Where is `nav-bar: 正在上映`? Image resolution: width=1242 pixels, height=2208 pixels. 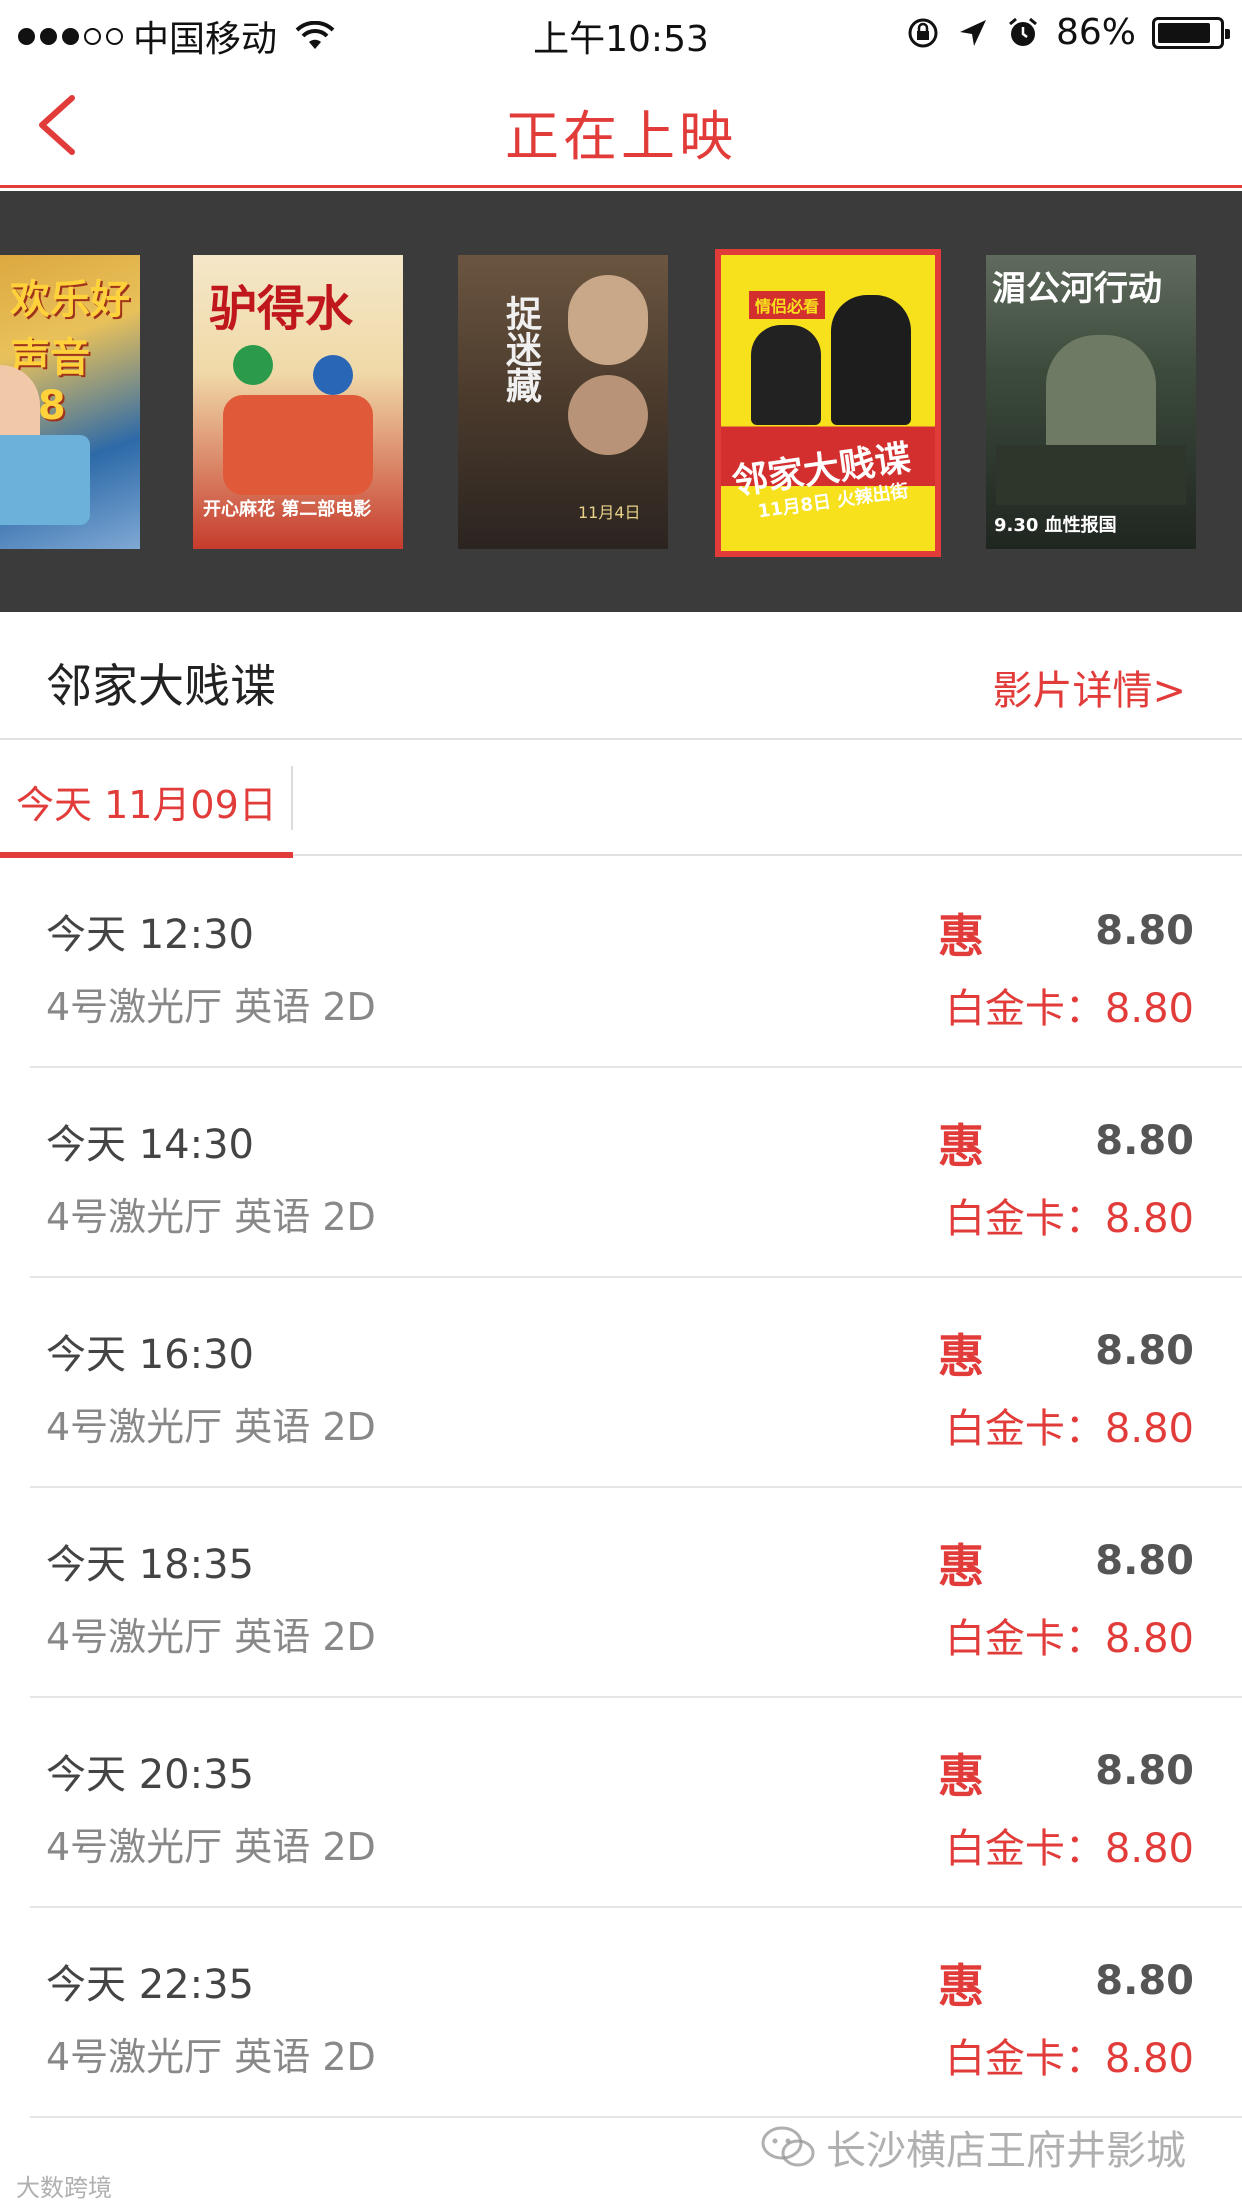
nav-bar: 正在上映 is located at coordinates (621, 125).